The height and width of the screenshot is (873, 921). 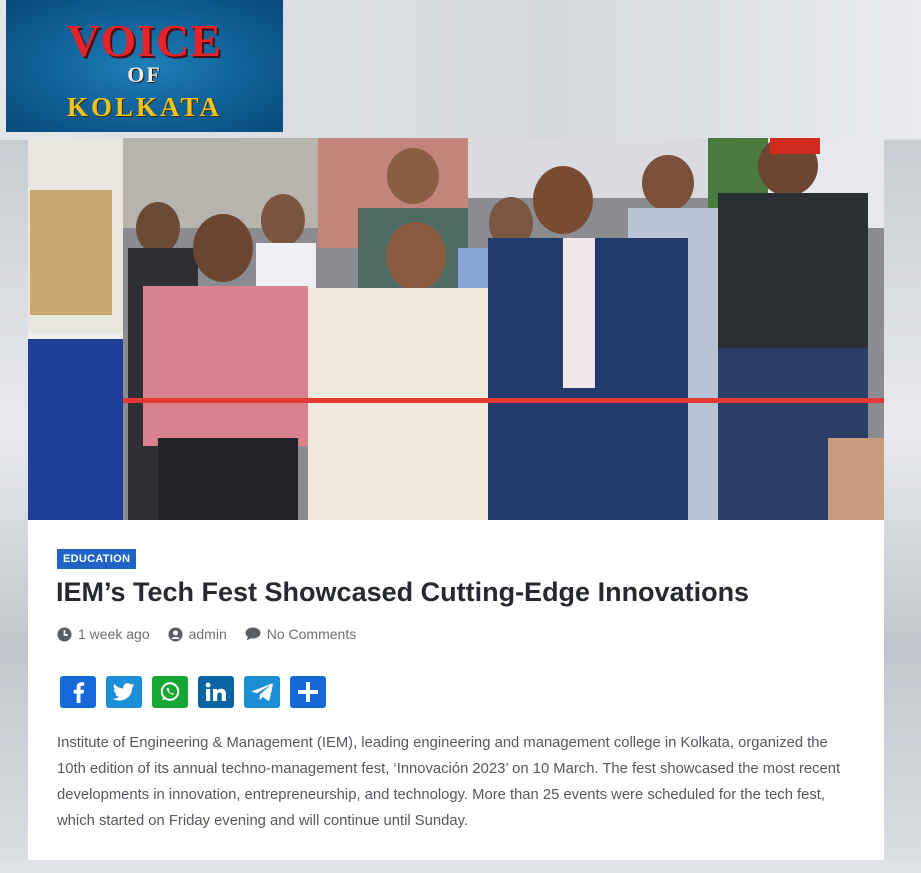 I want to click on share-facebook-button, so click(x=78, y=692).